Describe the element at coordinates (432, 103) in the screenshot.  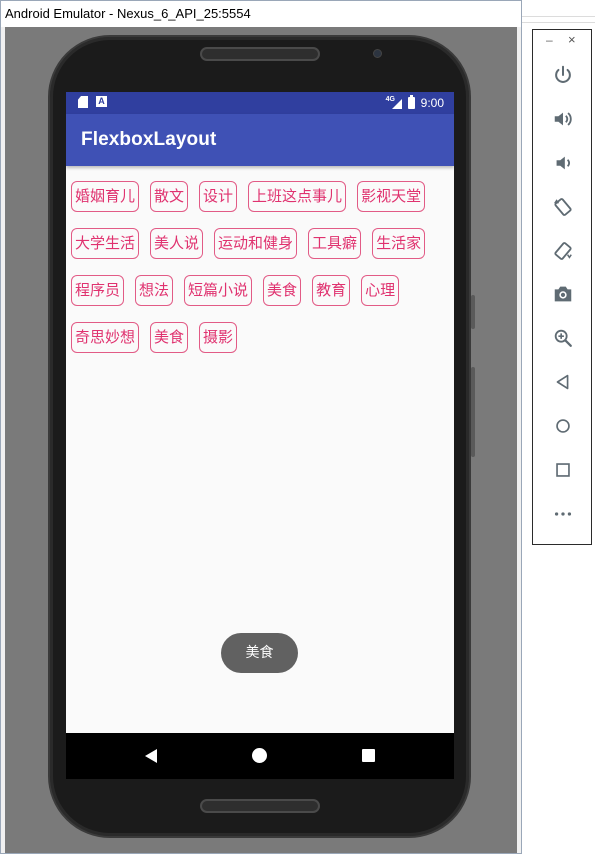
I see `status-time: 9:00` at that location.